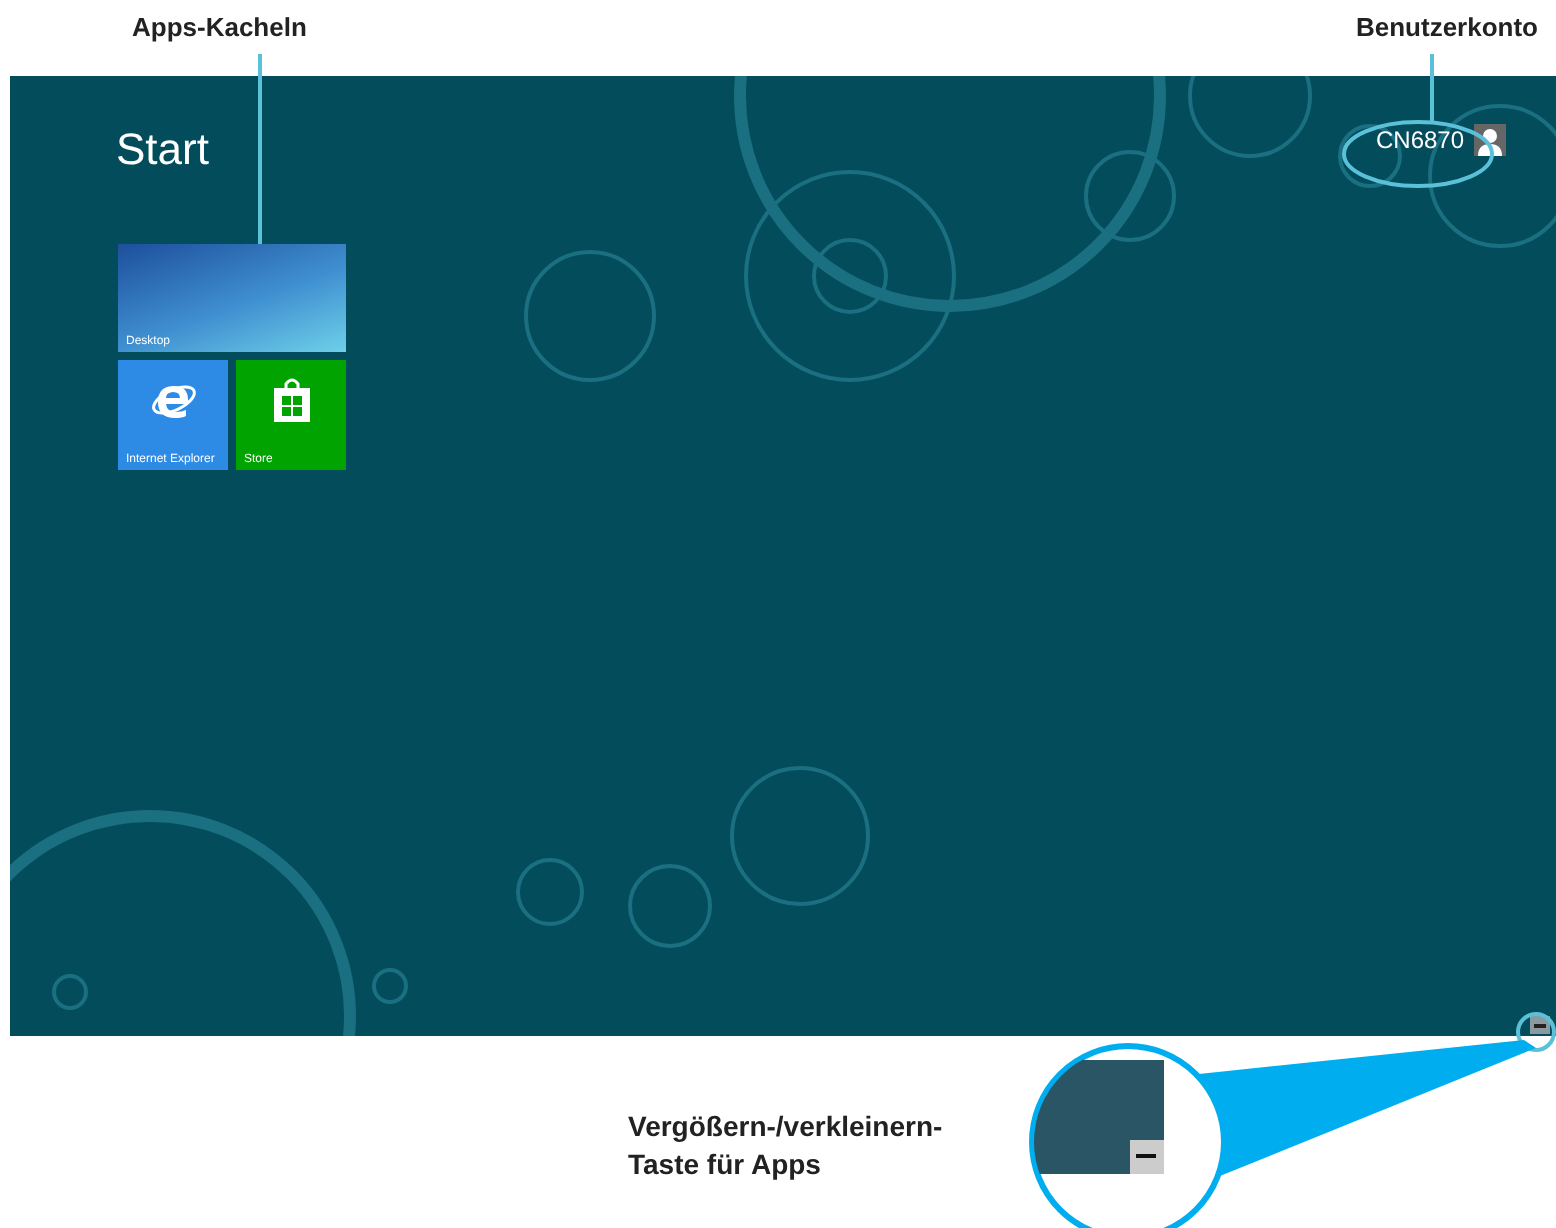  What do you see at coordinates (219, 27) in the screenshot?
I see `callout-label: Apps-Kacheln` at bounding box center [219, 27].